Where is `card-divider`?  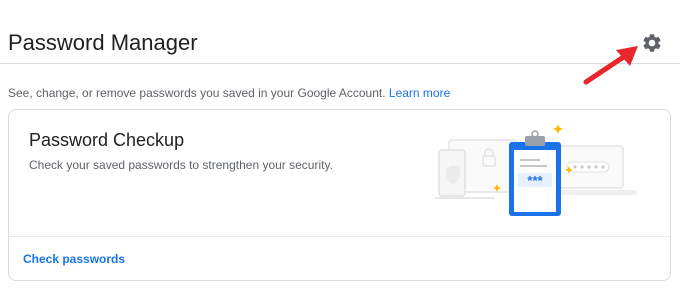
card-divider is located at coordinates (339, 236).